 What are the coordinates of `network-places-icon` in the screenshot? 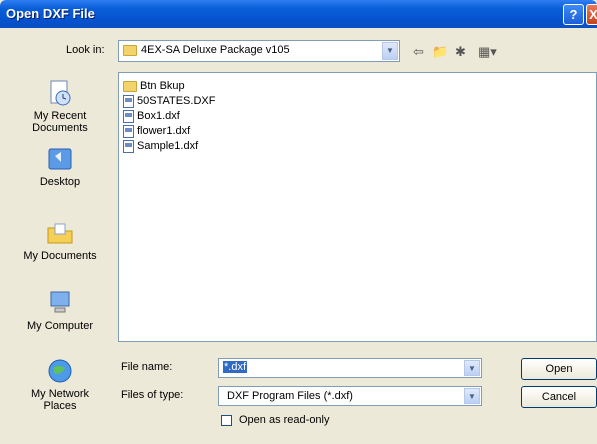 It's located at (60, 371).